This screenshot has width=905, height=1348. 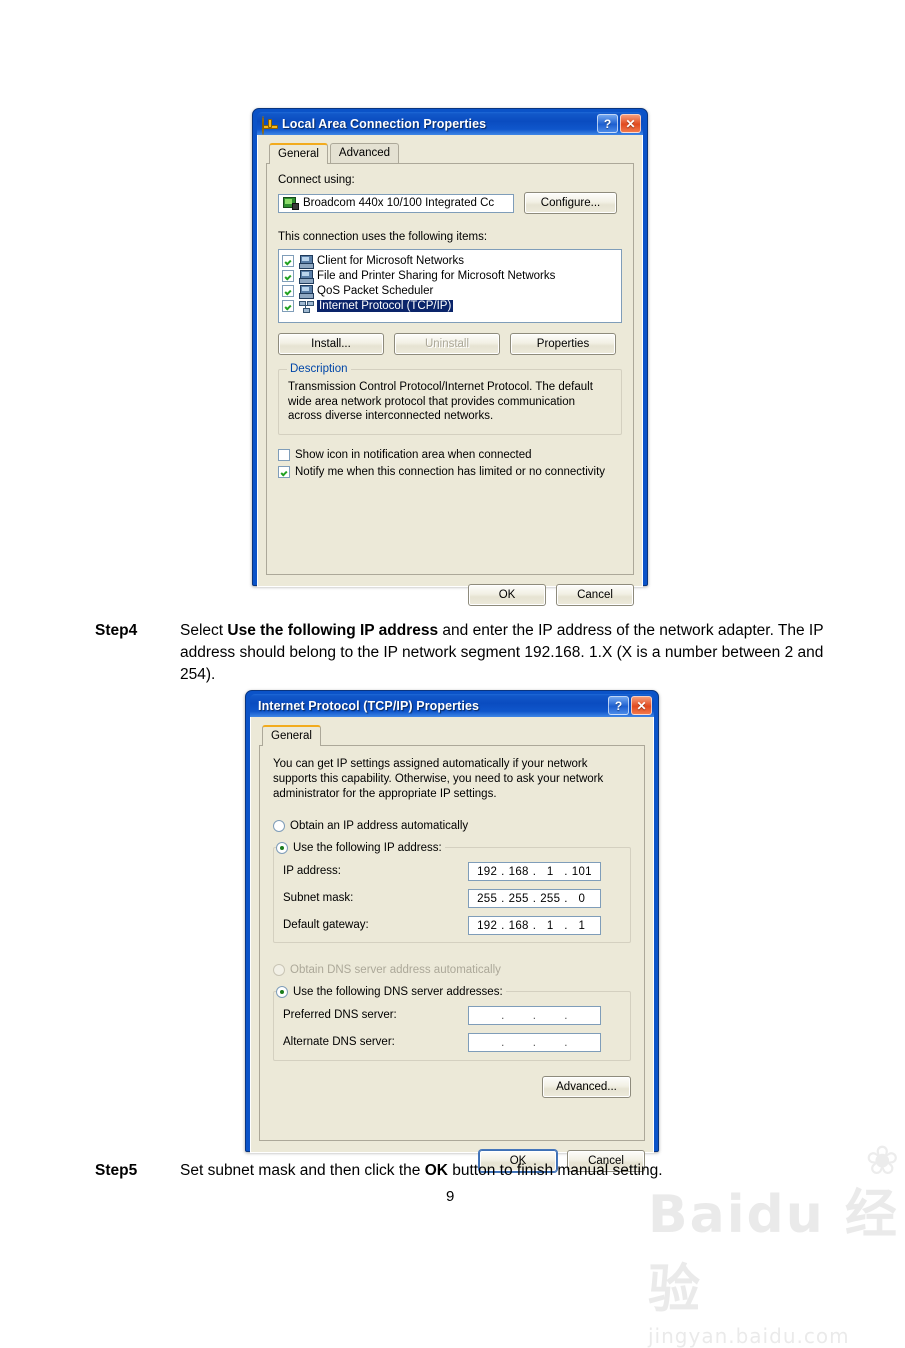 What do you see at coordinates (364, 153) in the screenshot?
I see `tab-advanced: Advanced` at bounding box center [364, 153].